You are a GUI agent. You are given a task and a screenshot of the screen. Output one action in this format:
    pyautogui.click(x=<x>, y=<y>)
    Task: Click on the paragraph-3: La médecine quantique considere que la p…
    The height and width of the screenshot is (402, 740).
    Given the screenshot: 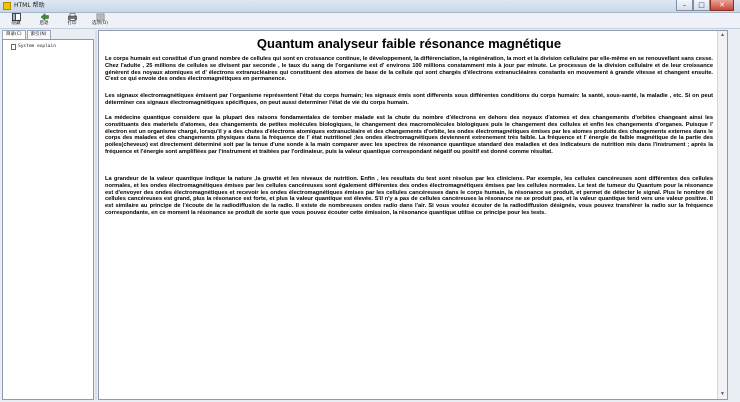 What is the action you would take?
    pyautogui.click(x=409, y=135)
    